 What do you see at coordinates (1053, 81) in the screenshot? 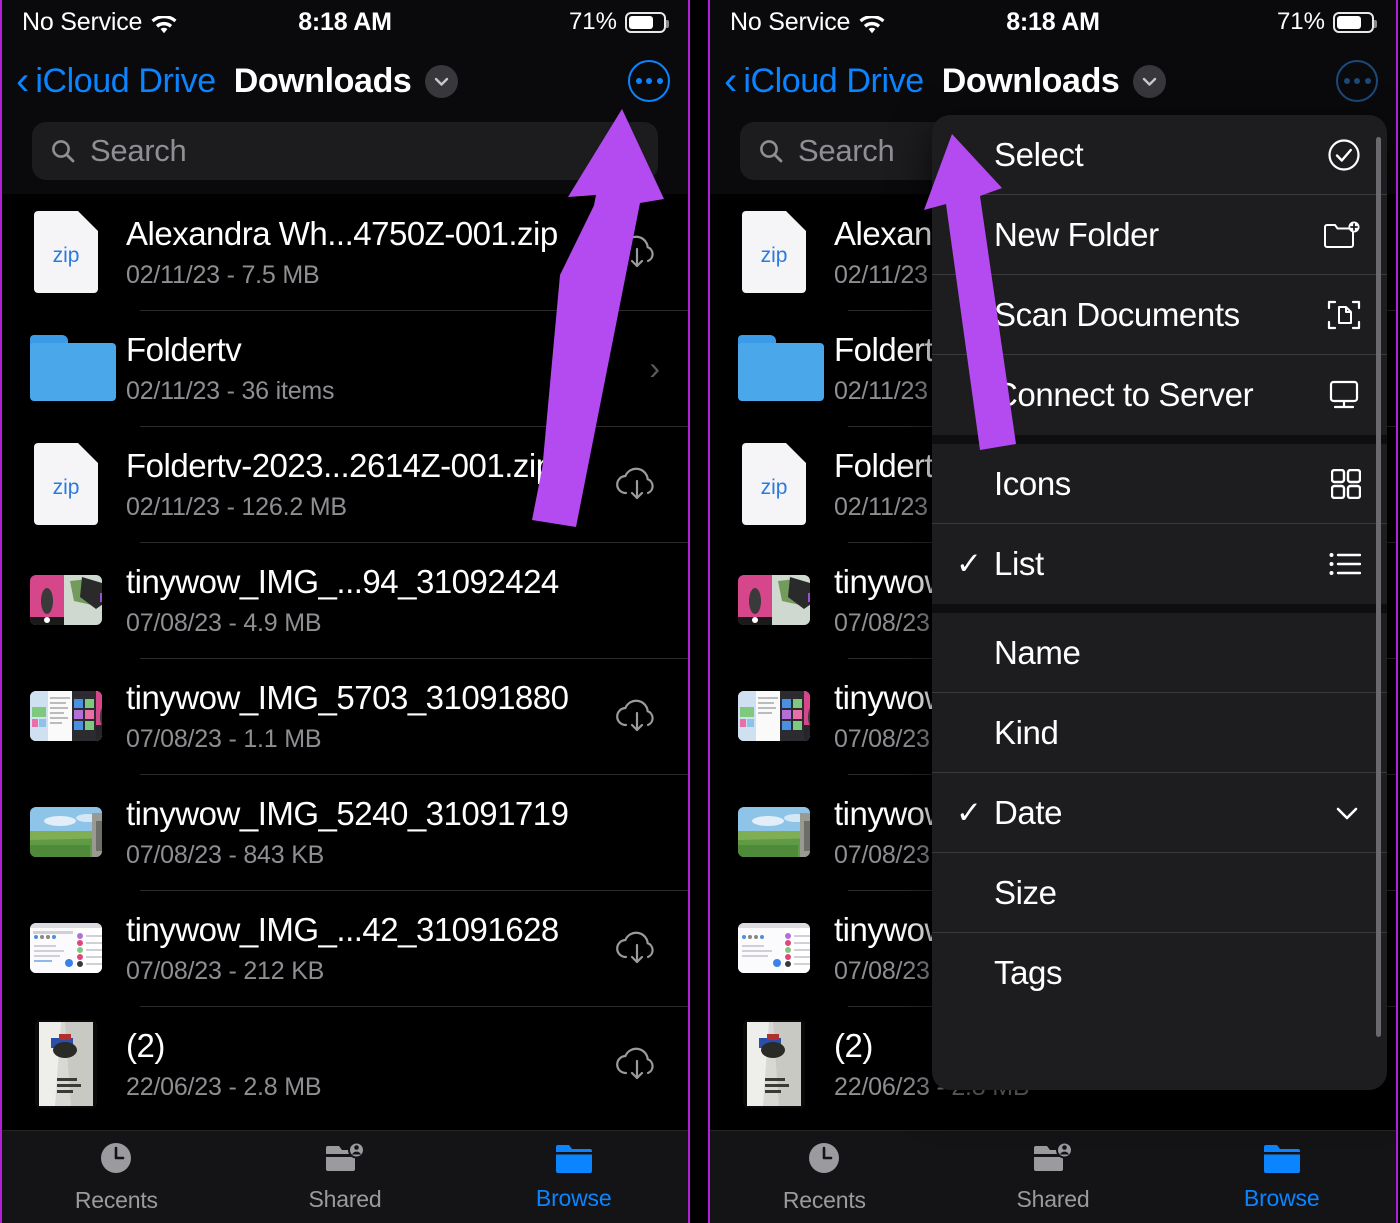
I see `navigation-bar: ‹ iCloud Drive Downloads` at bounding box center [1053, 81].